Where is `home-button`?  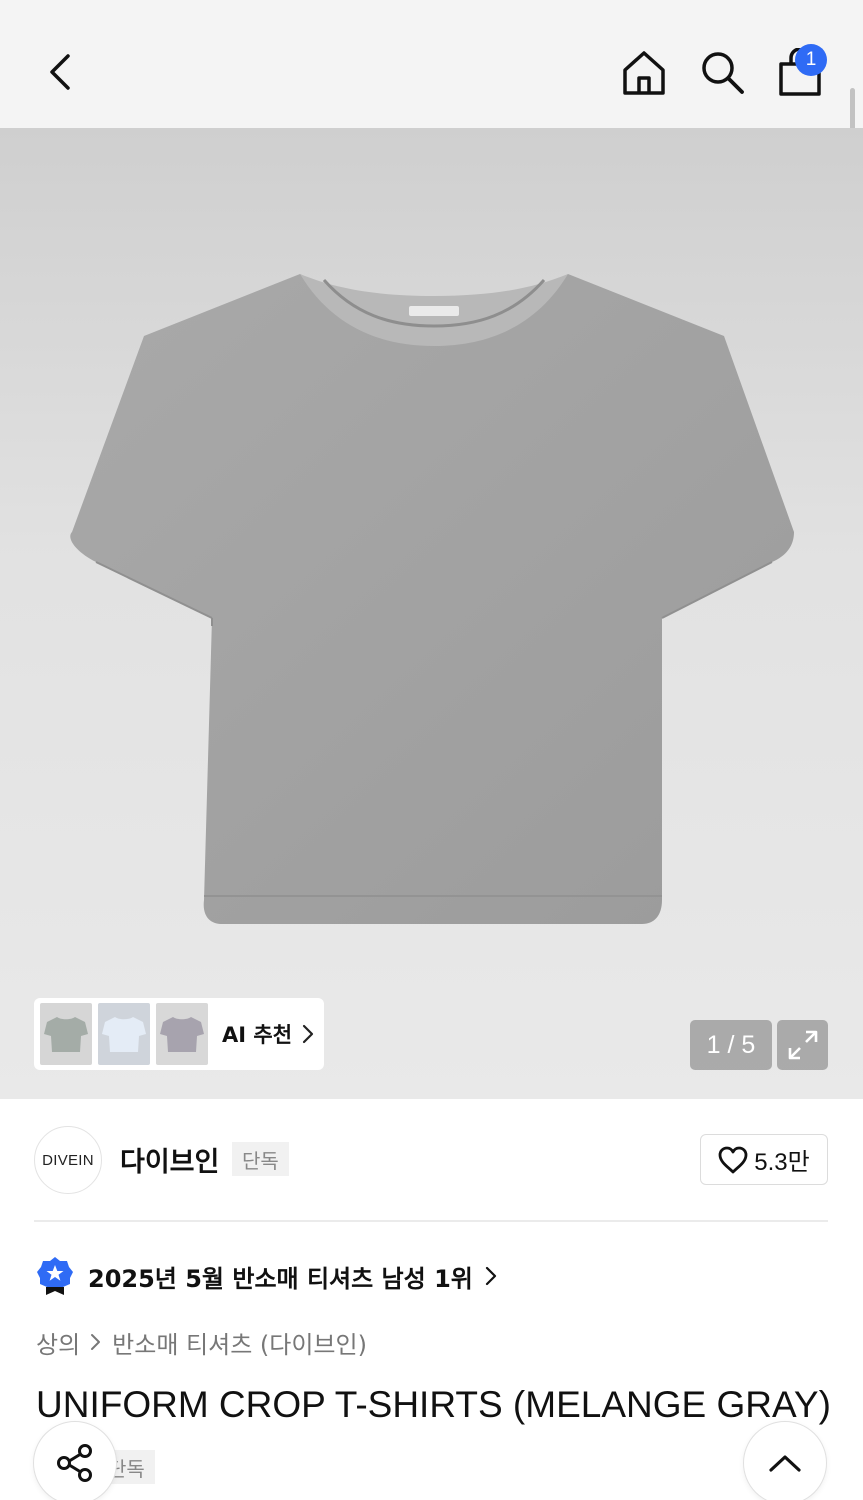 home-button is located at coordinates (644, 72).